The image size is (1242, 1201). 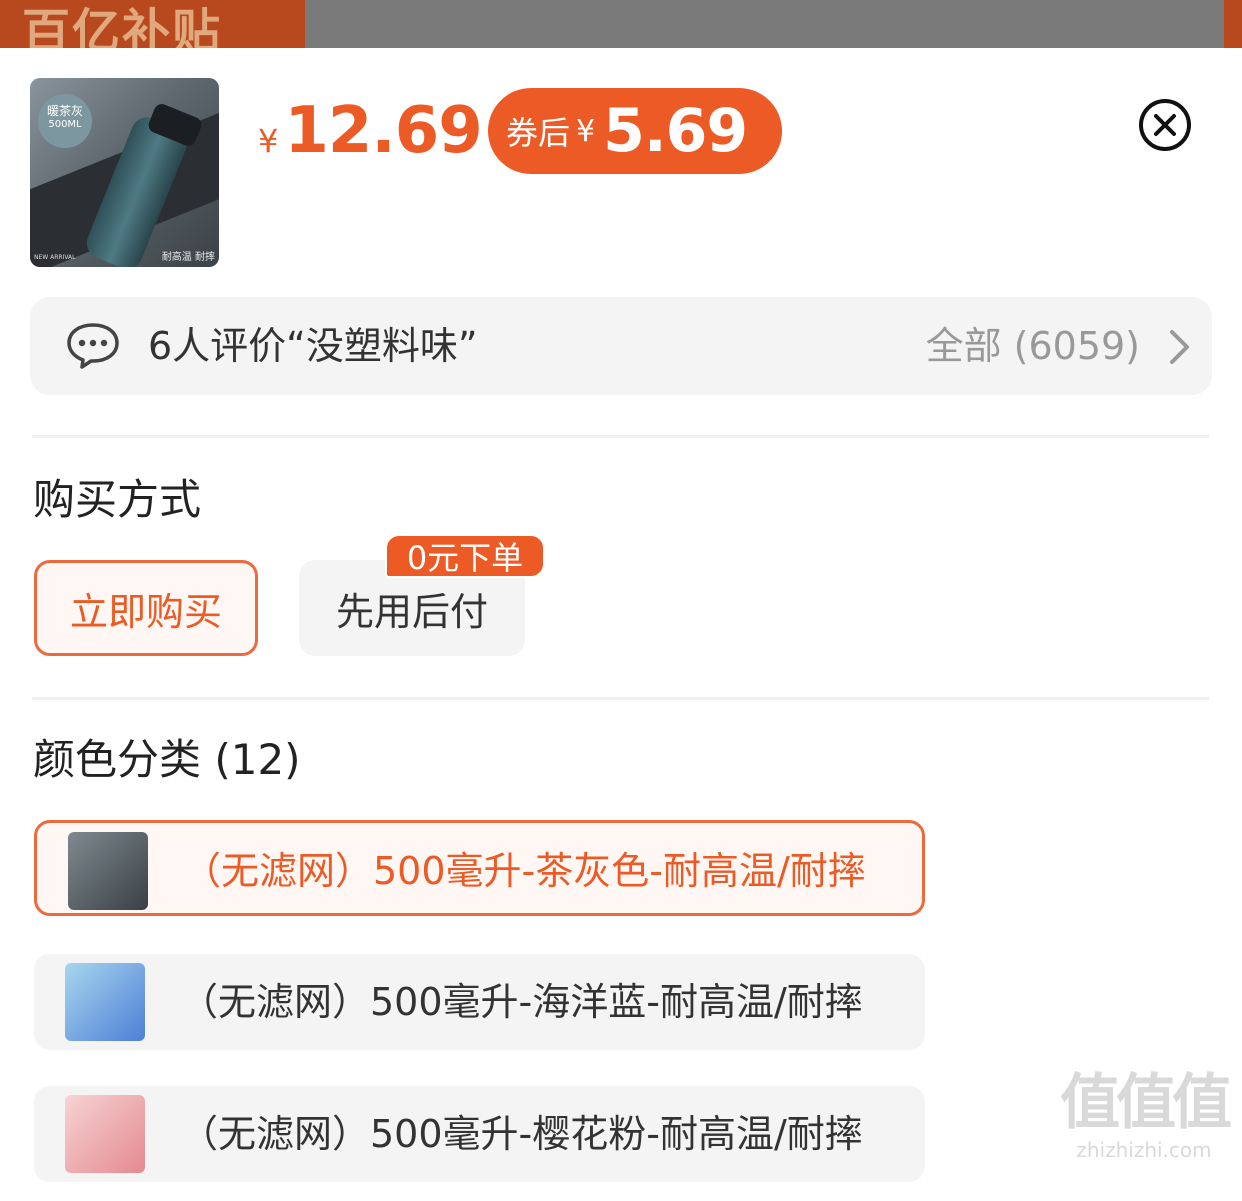 I want to click on promo-text: 百亿补贴, so click(x=122, y=26).